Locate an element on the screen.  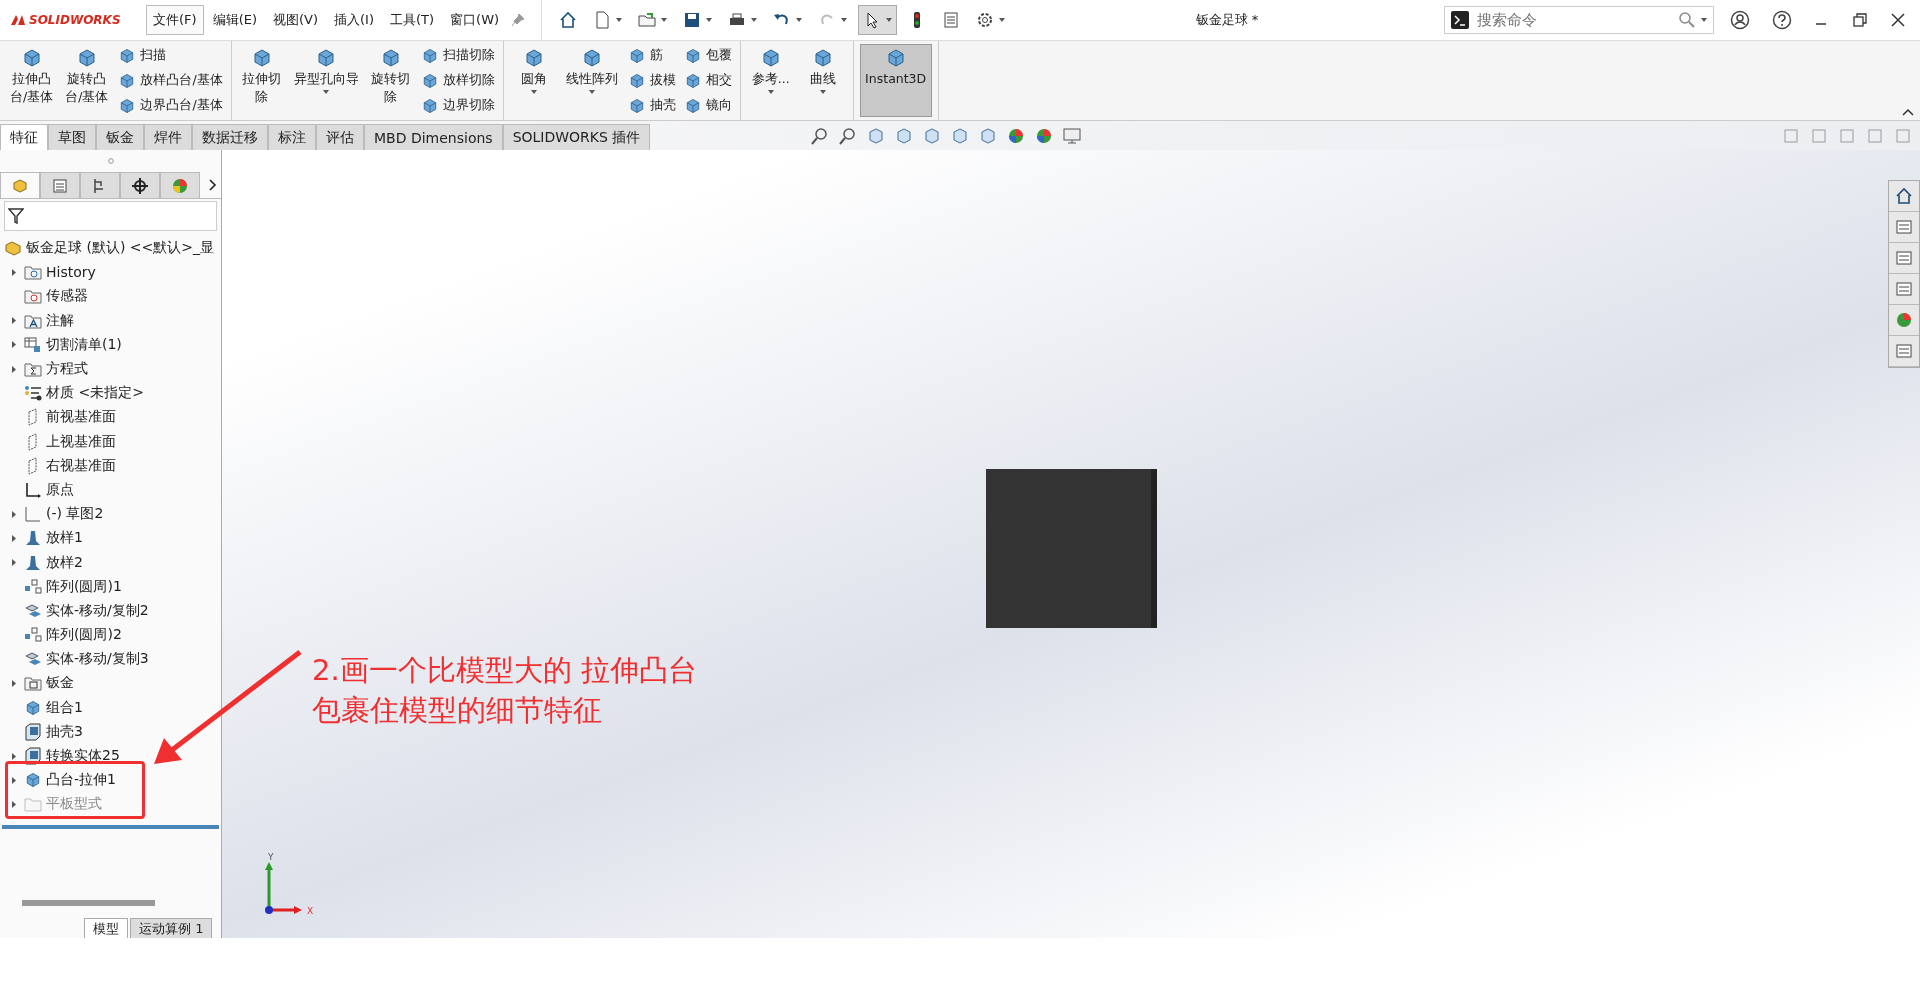
ribbon-button: 拉伸凸 台/基体 is located at coordinates (32, 80).